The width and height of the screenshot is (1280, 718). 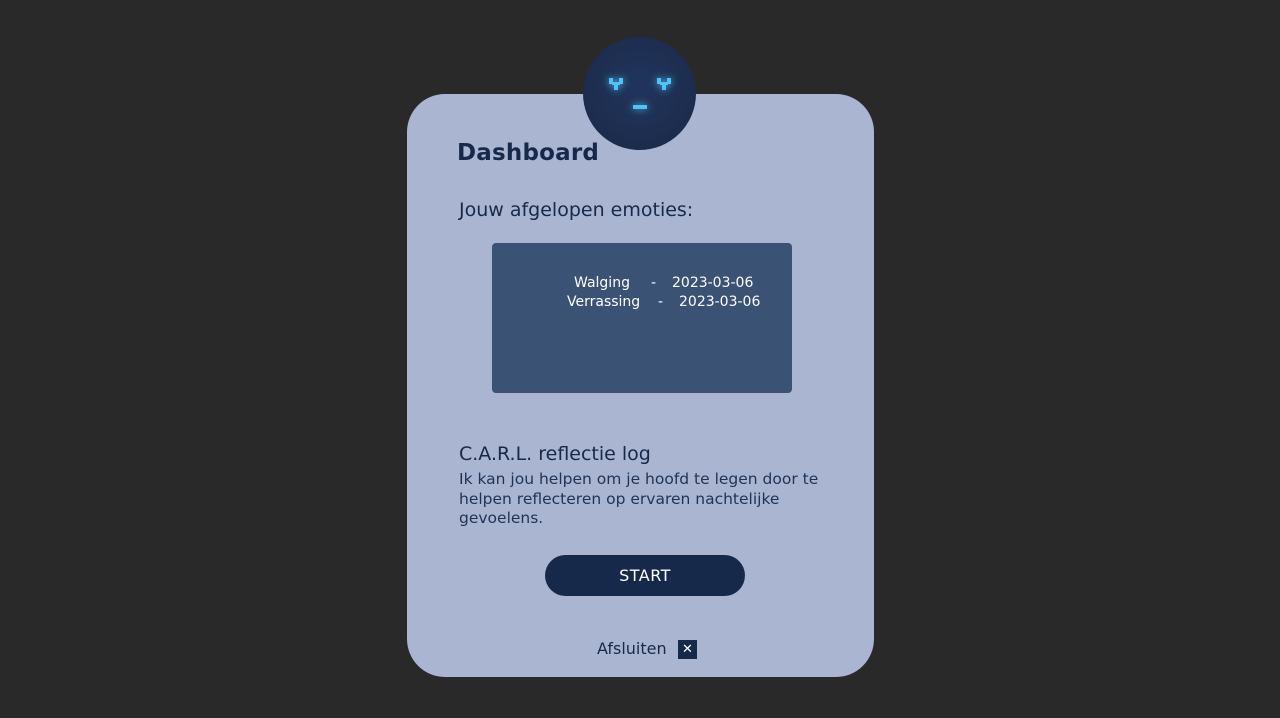 What do you see at coordinates (602, 283) in the screenshot?
I see `emotion-name: Walging` at bounding box center [602, 283].